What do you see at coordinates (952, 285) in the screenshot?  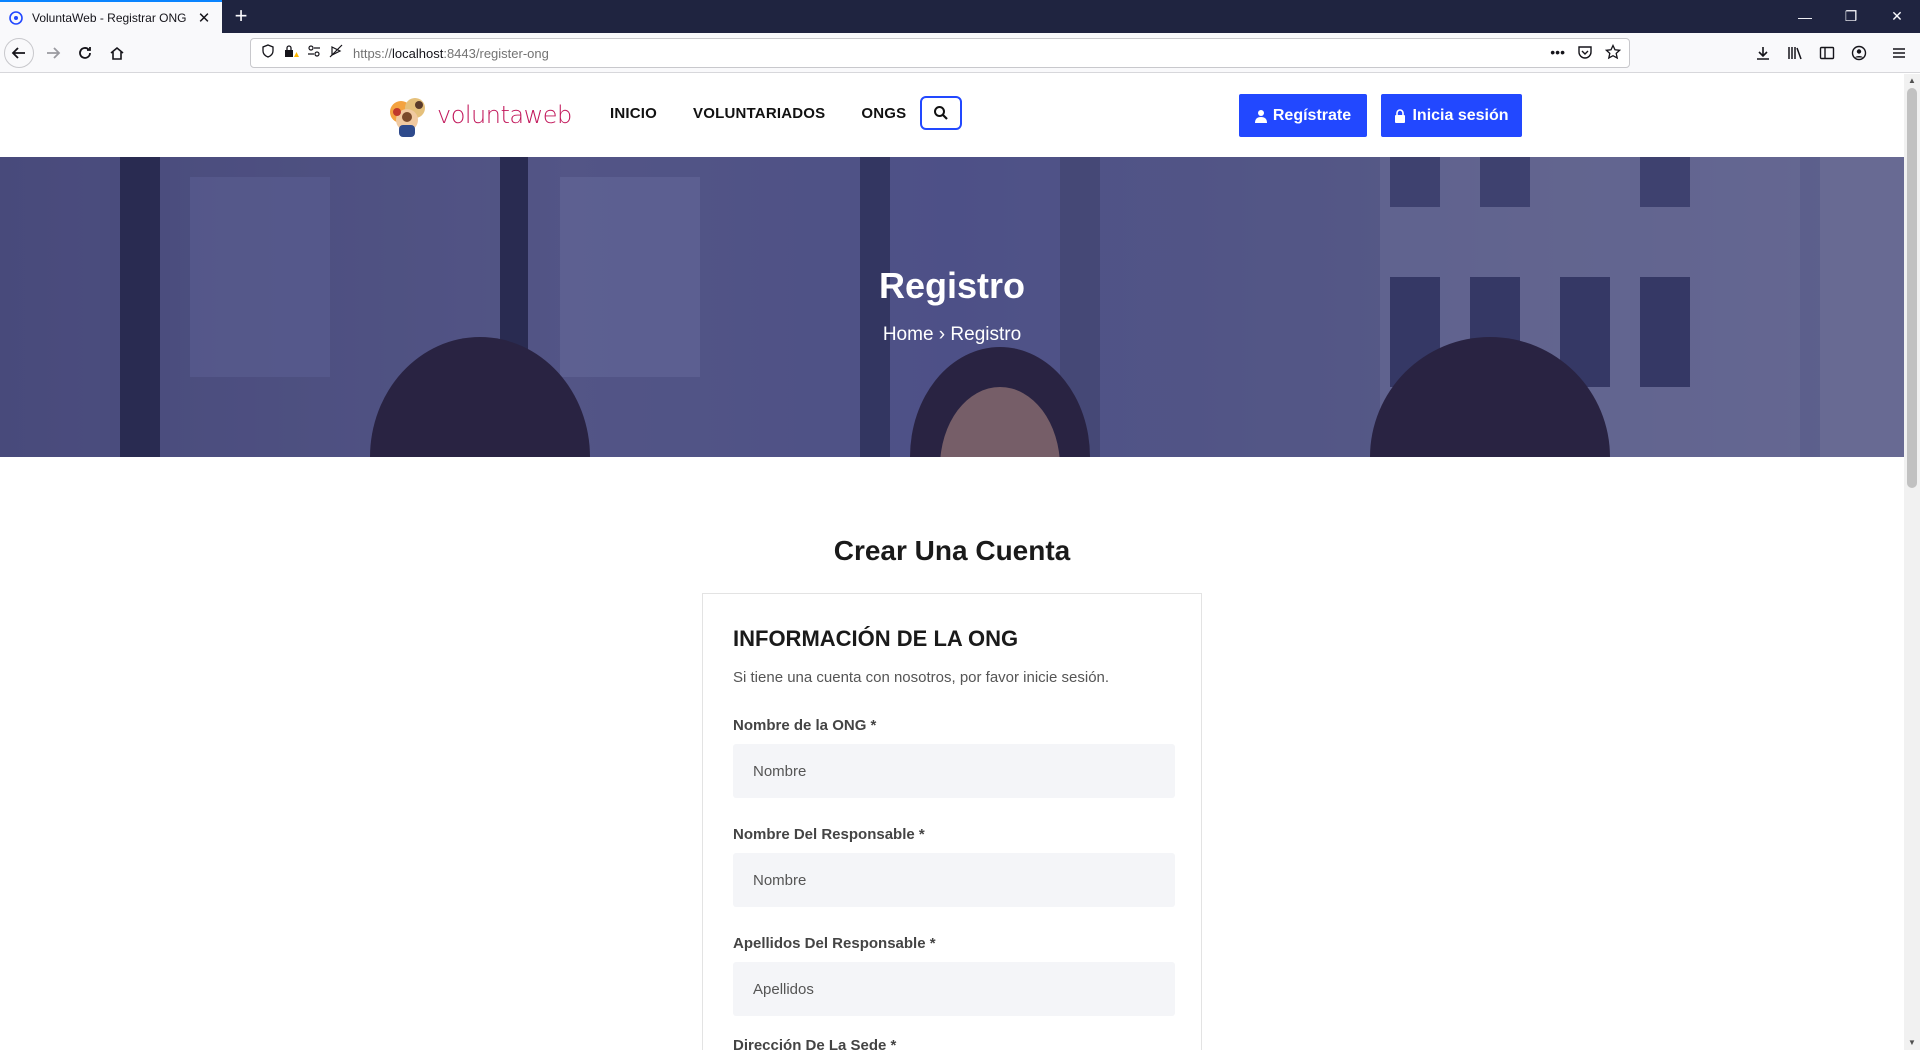 I see `hero-title: Registro` at bounding box center [952, 285].